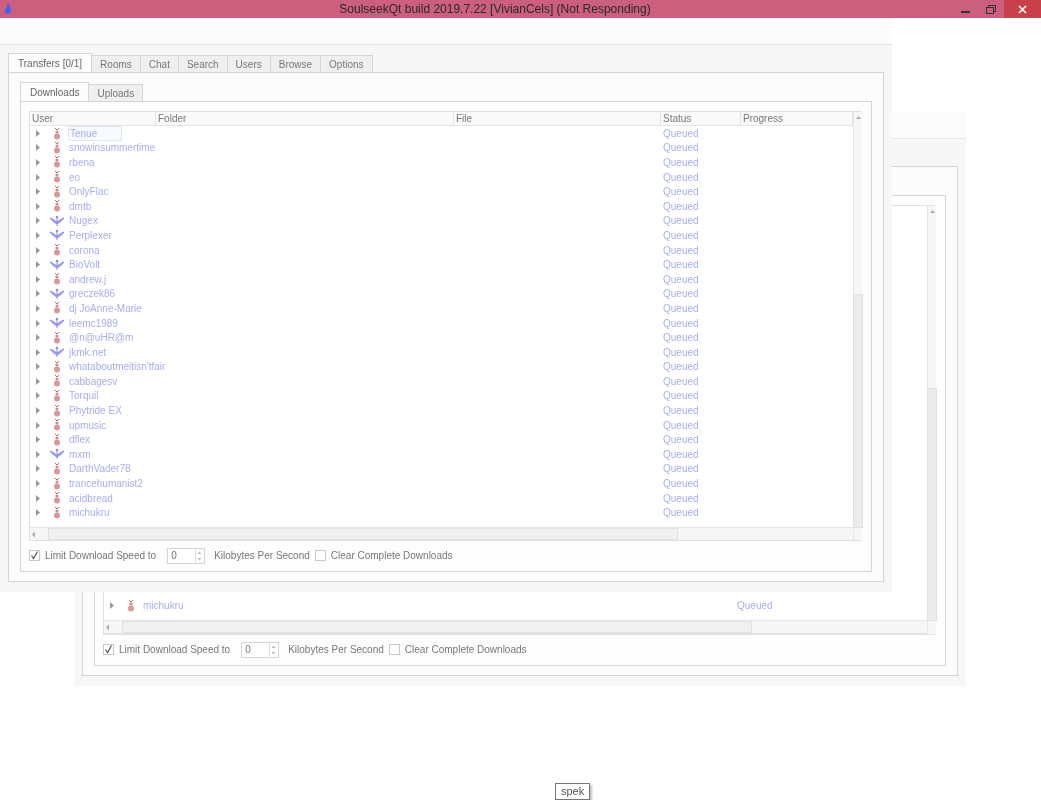 The image size is (1041, 800). Describe the element at coordinates (95, 133) in the screenshot. I see `user-name: Tenue` at that location.